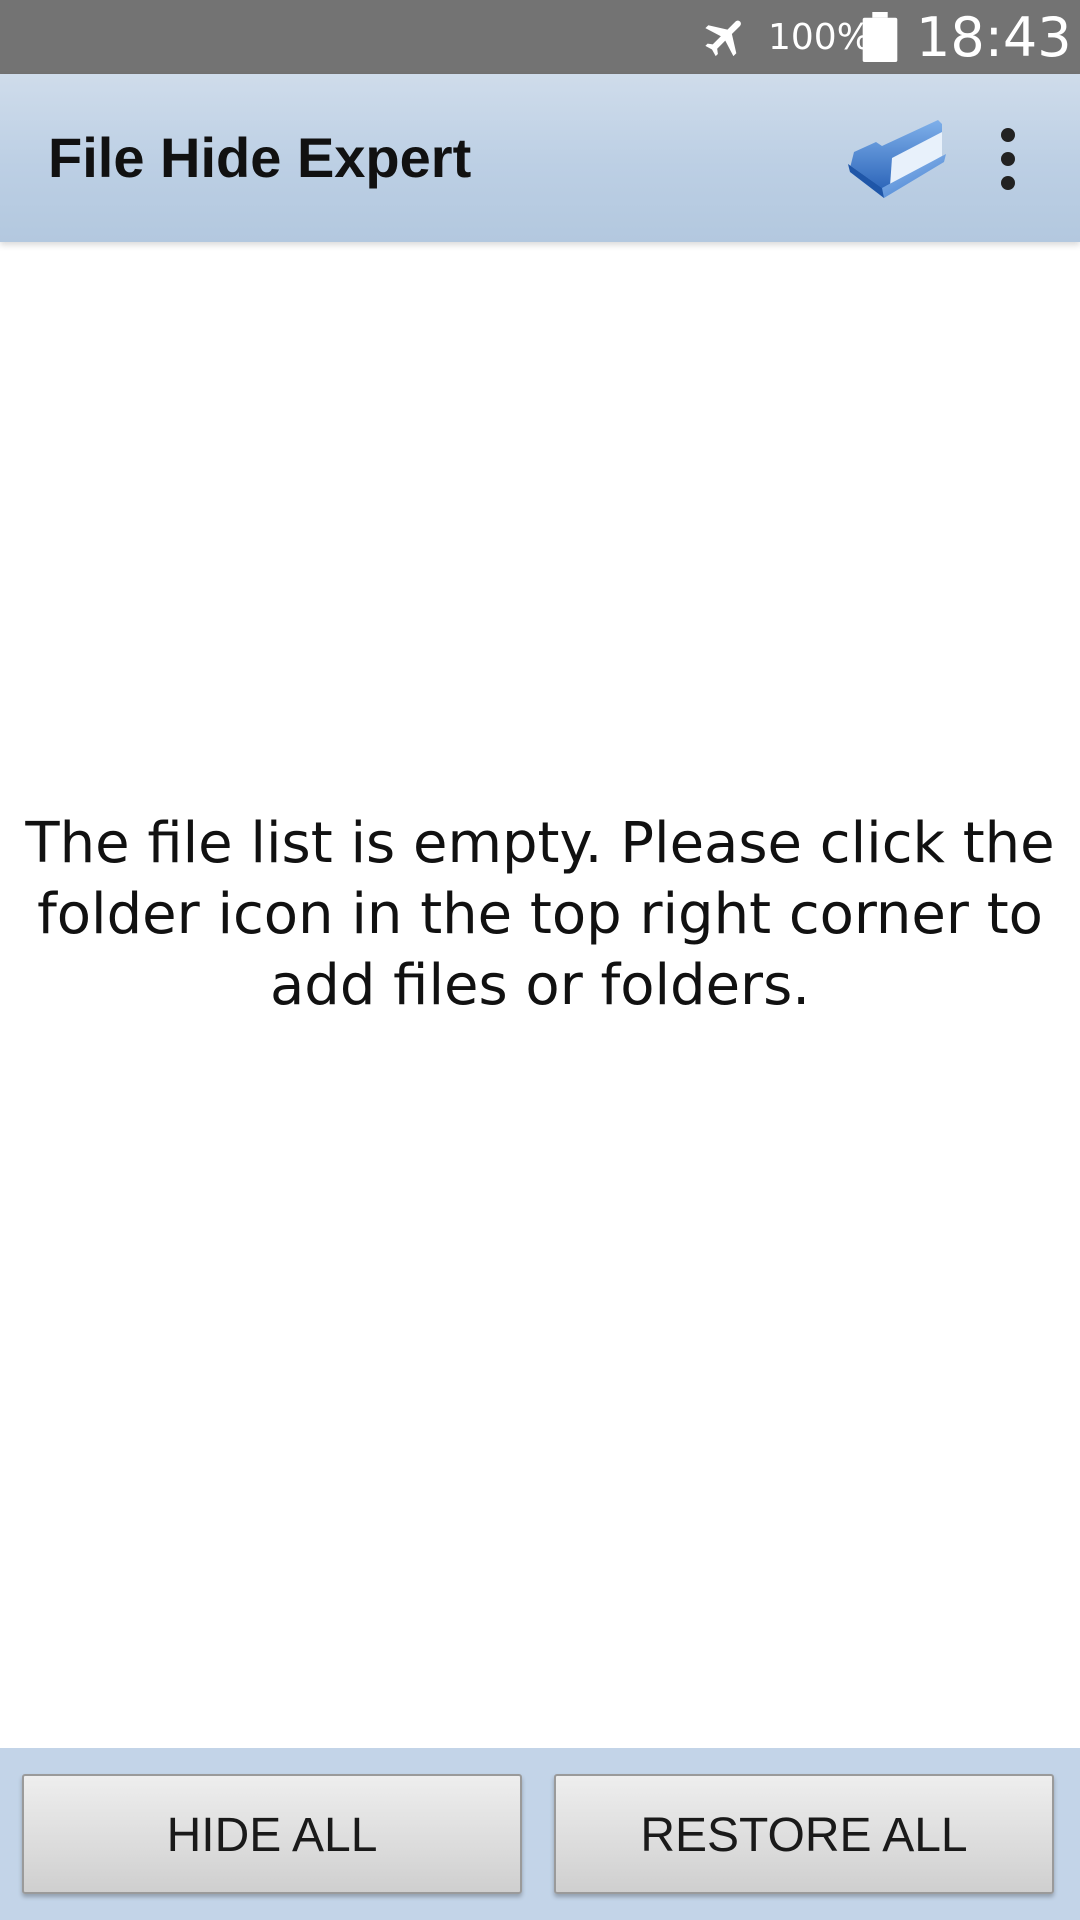 The width and height of the screenshot is (1080, 1920). I want to click on battery-icon, so click(880, 37).